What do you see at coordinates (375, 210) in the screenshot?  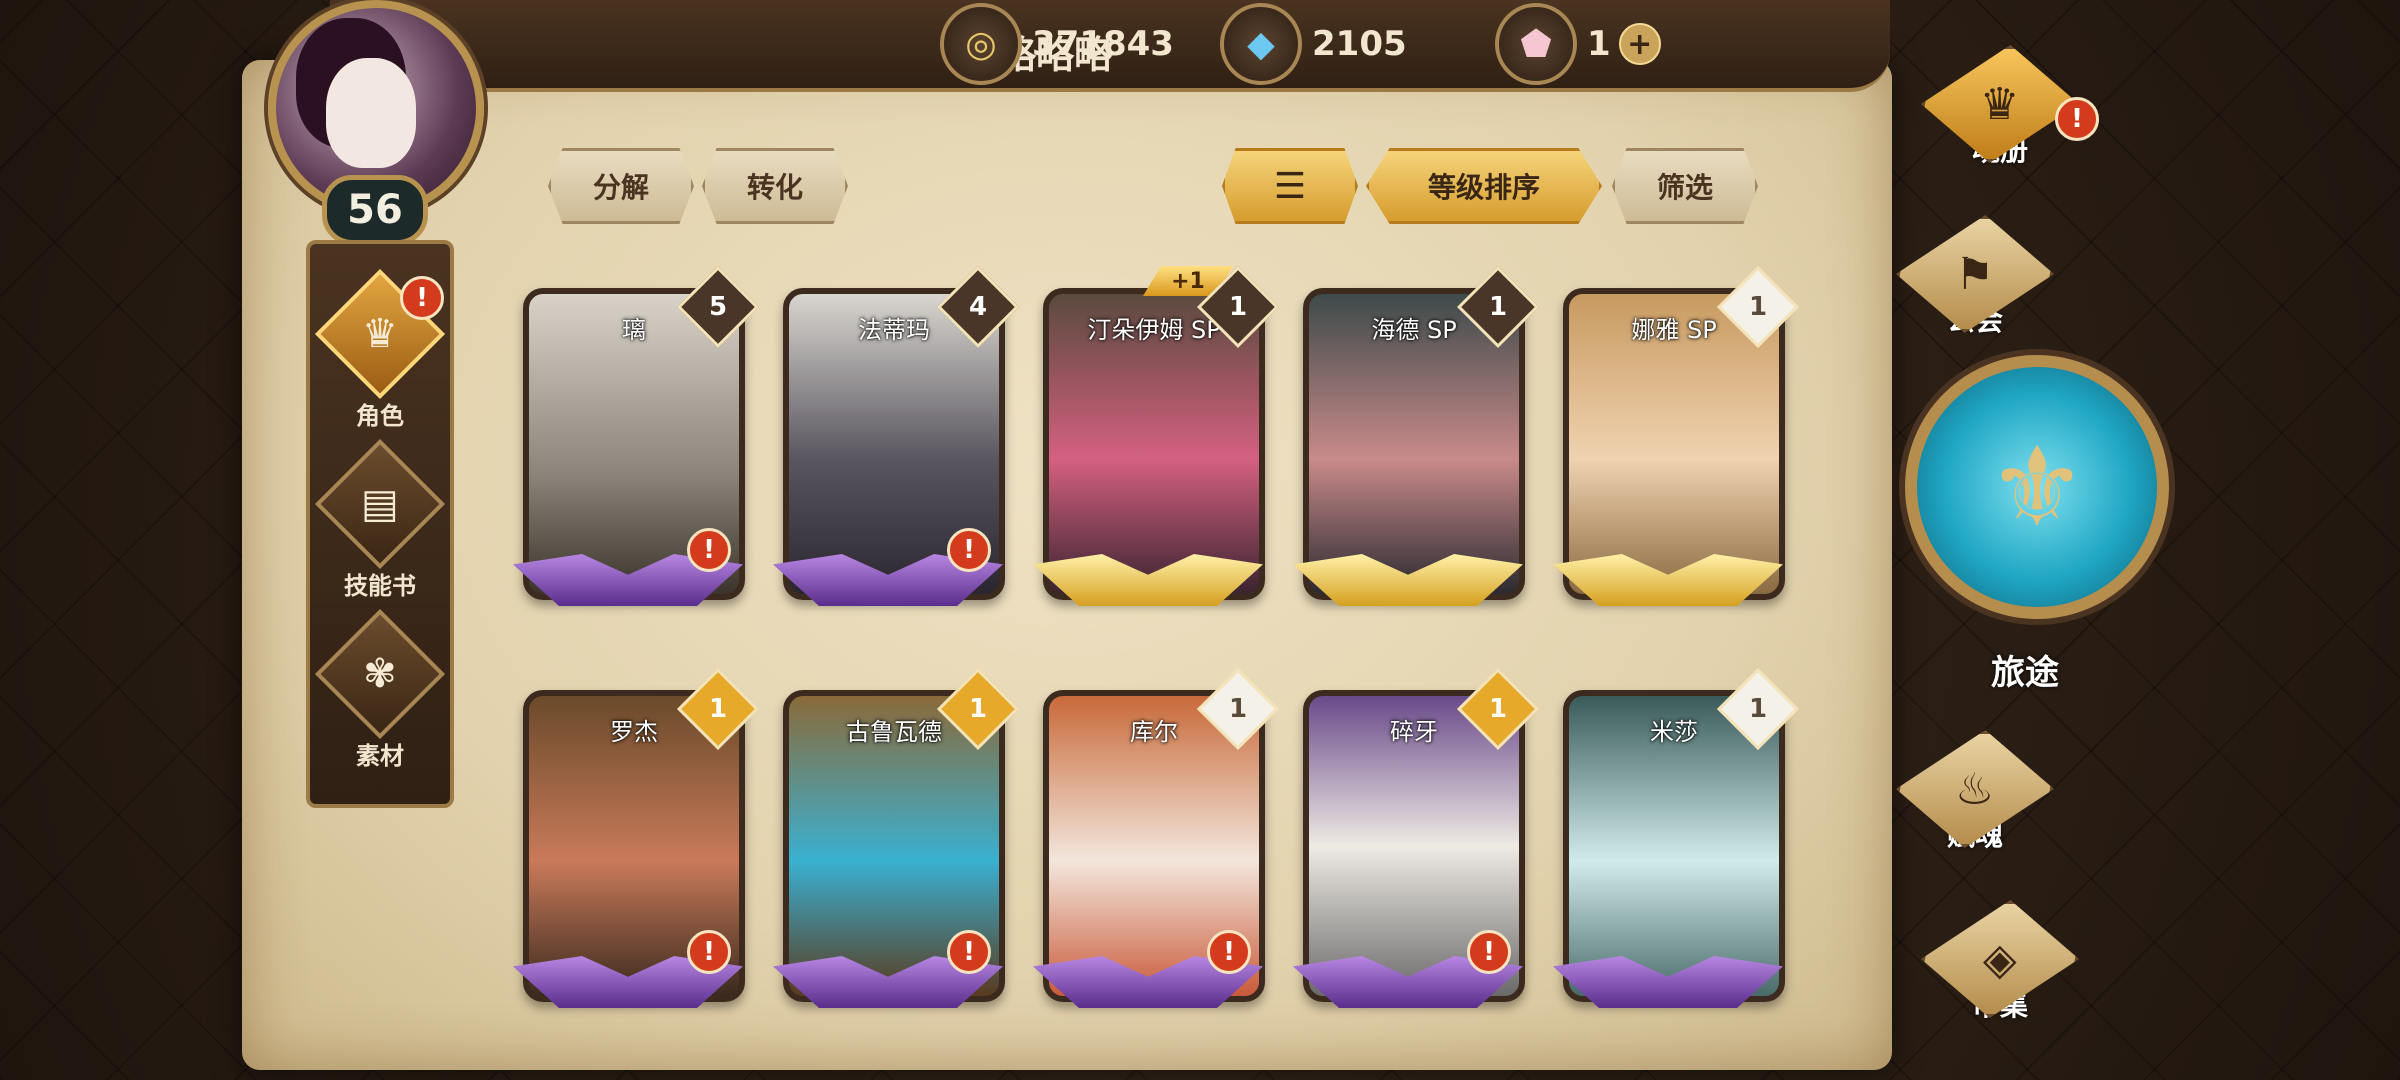 I see `player-level: 56` at bounding box center [375, 210].